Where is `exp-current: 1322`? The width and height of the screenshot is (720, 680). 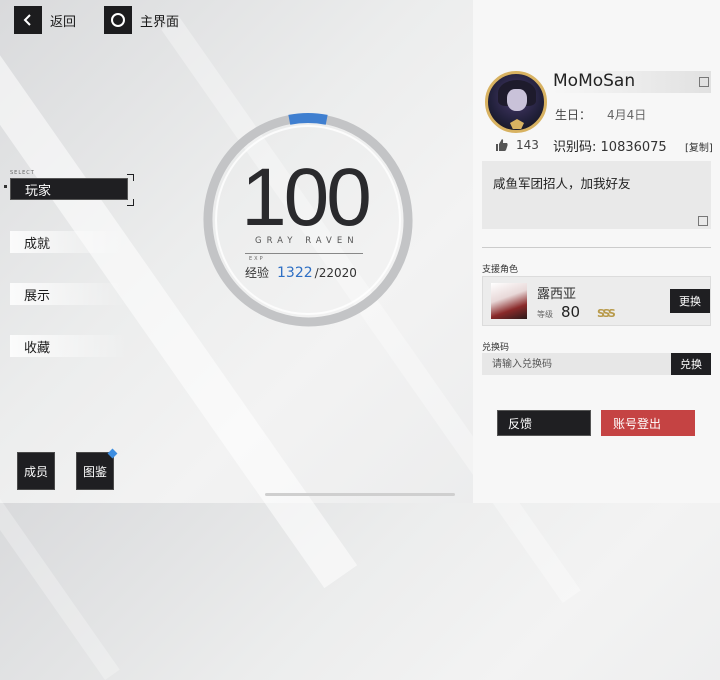 exp-current: 1322 is located at coordinates (295, 273).